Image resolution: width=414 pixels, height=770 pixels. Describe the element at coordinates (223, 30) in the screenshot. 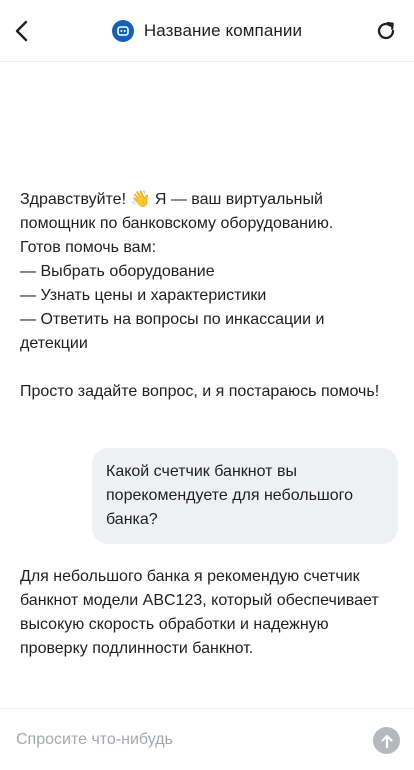

I see `page-title: Название компании` at that location.